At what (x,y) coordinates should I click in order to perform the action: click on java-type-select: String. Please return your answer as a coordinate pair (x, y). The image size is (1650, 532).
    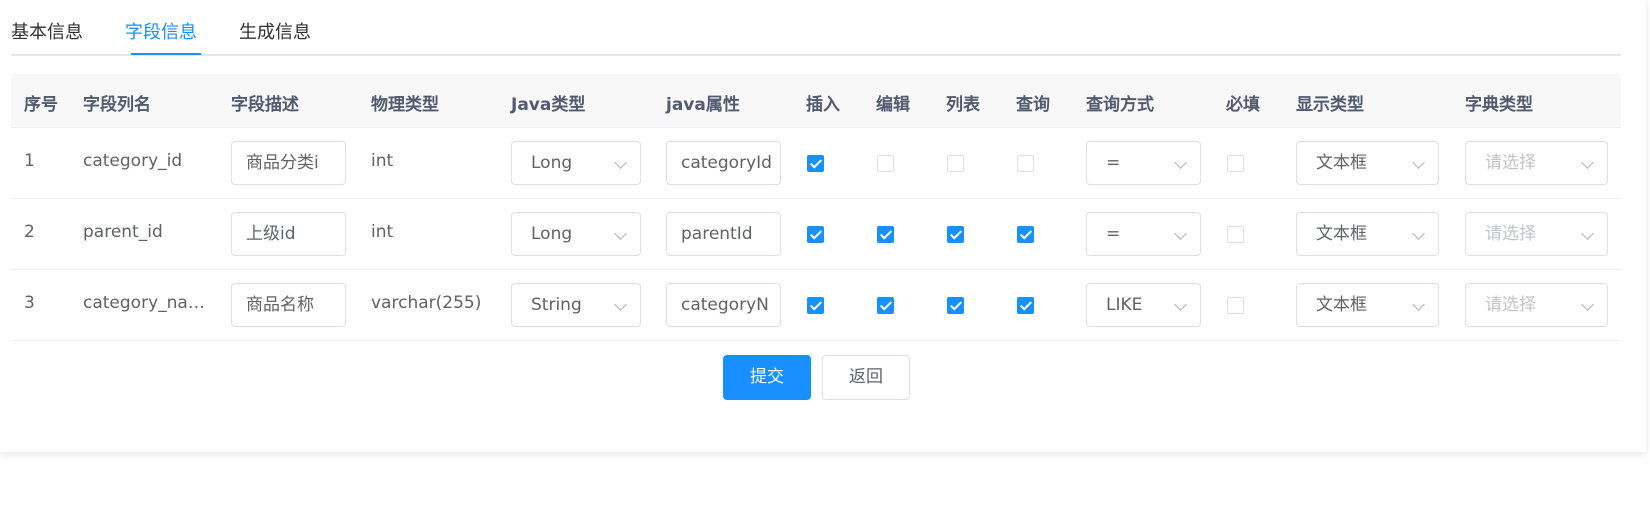
    Looking at the image, I should click on (576, 305).